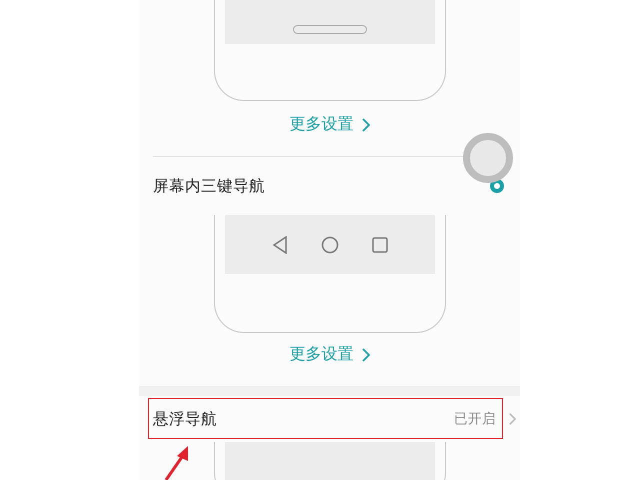 The width and height of the screenshot is (640, 480). Describe the element at coordinates (209, 186) in the screenshot. I see `option-label: 屏幕内三键导航` at that location.